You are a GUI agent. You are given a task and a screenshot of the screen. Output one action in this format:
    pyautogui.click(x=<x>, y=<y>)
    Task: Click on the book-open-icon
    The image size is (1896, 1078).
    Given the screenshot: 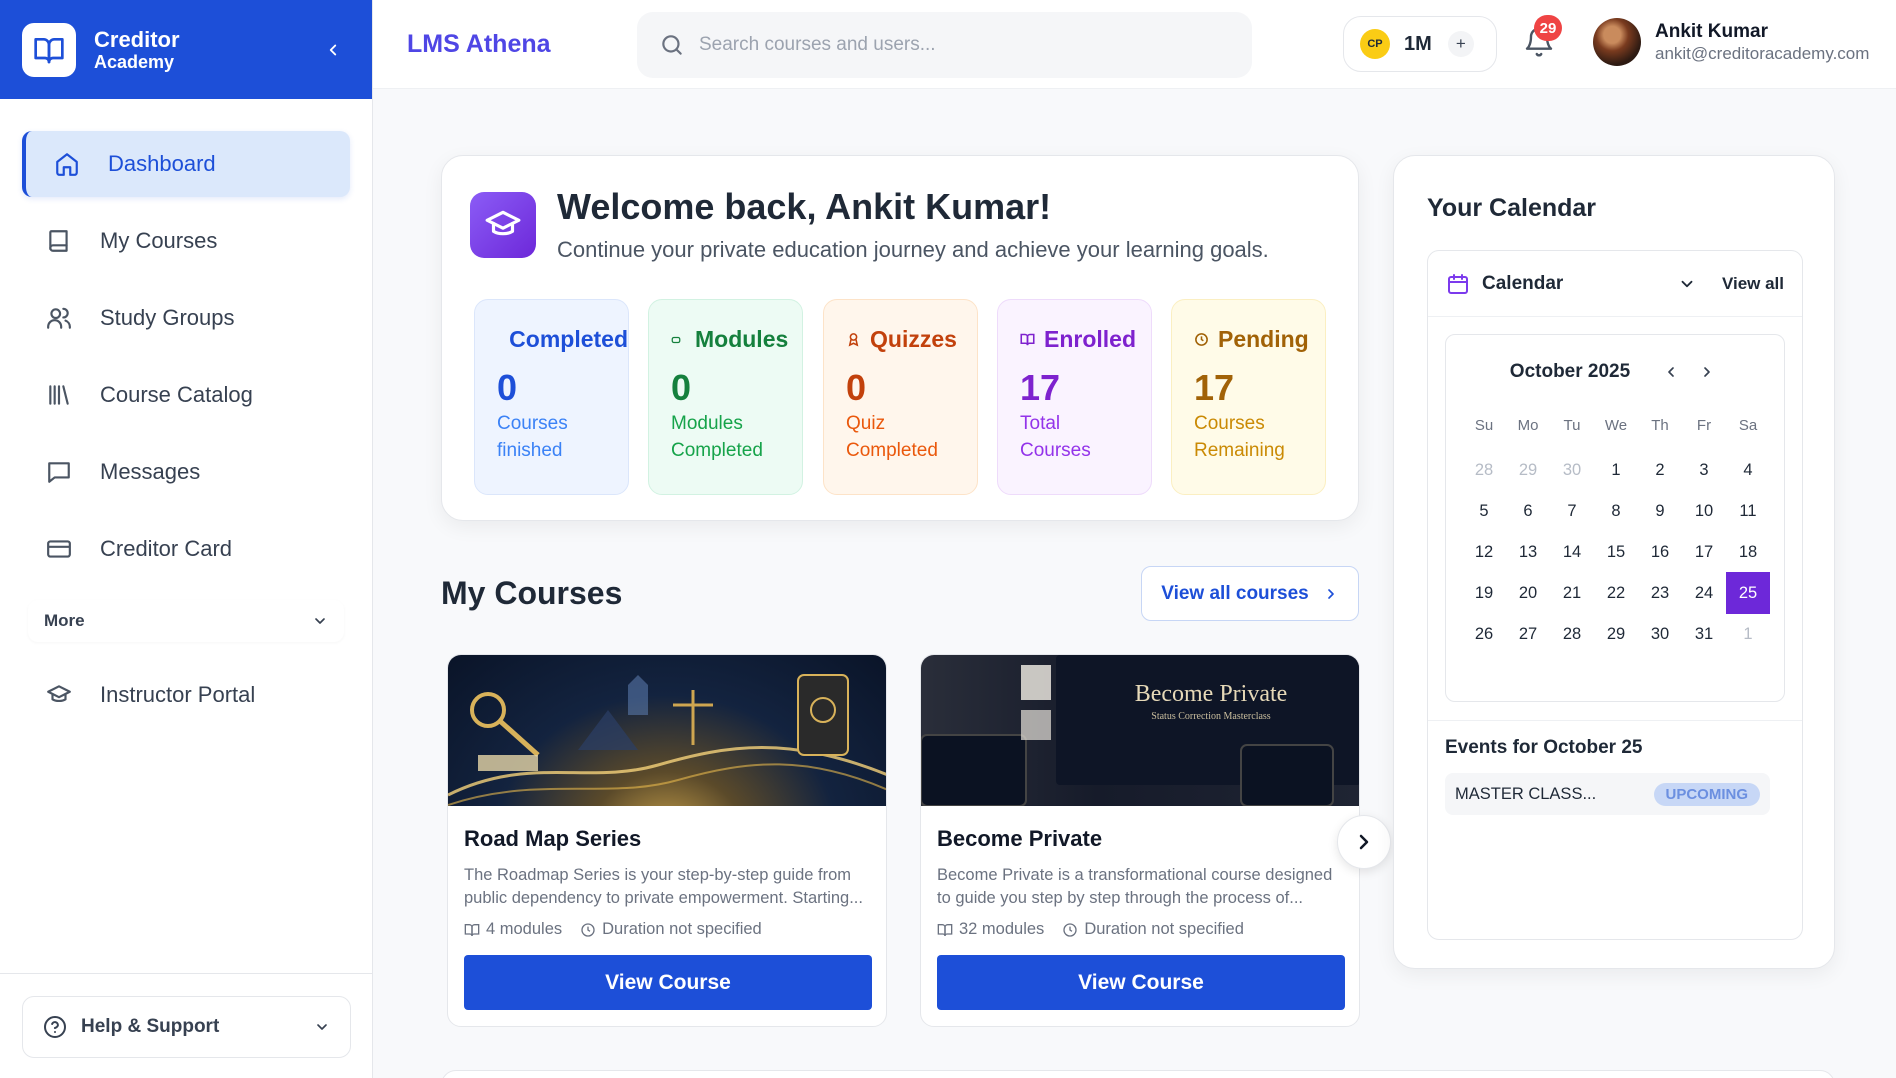 What is the action you would take?
    pyautogui.click(x=49, y=49)
    